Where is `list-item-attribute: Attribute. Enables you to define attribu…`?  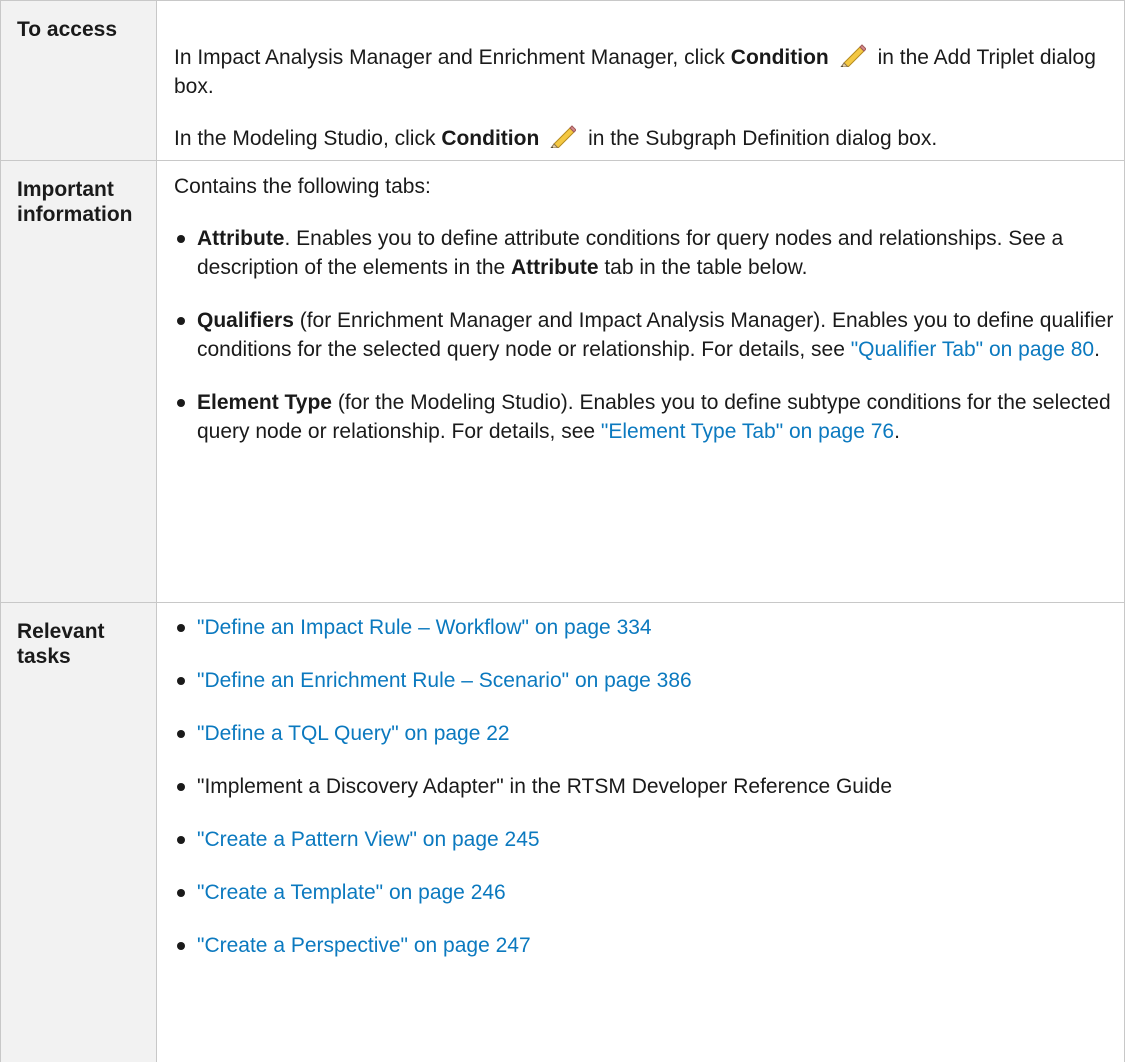
list-item-attribute: Attribute. Enables you to define attribu… is located at coordinates (649, 253).